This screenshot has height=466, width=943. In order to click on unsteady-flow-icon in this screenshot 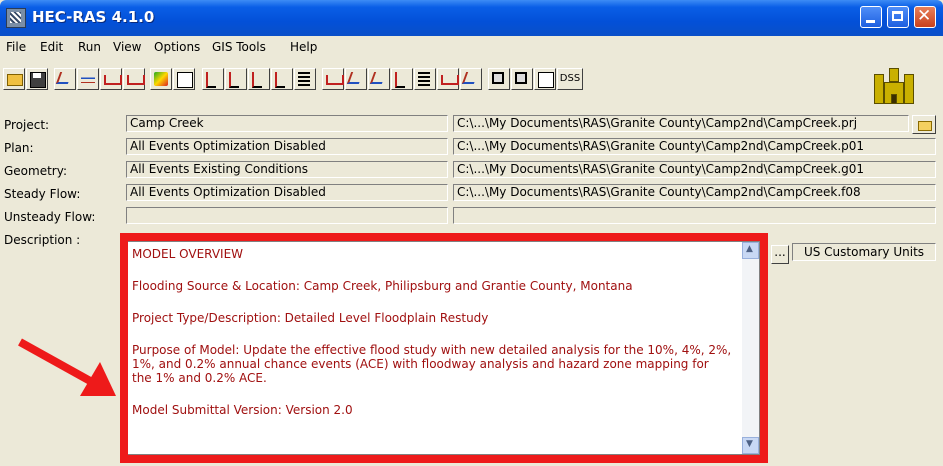, I will do `click(111, 79)`.